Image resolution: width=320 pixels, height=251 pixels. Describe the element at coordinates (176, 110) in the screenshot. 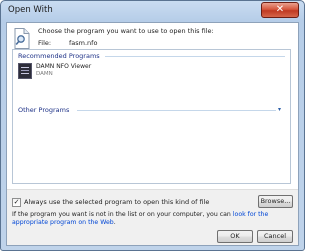

I see `other-programs-divider` at that location.